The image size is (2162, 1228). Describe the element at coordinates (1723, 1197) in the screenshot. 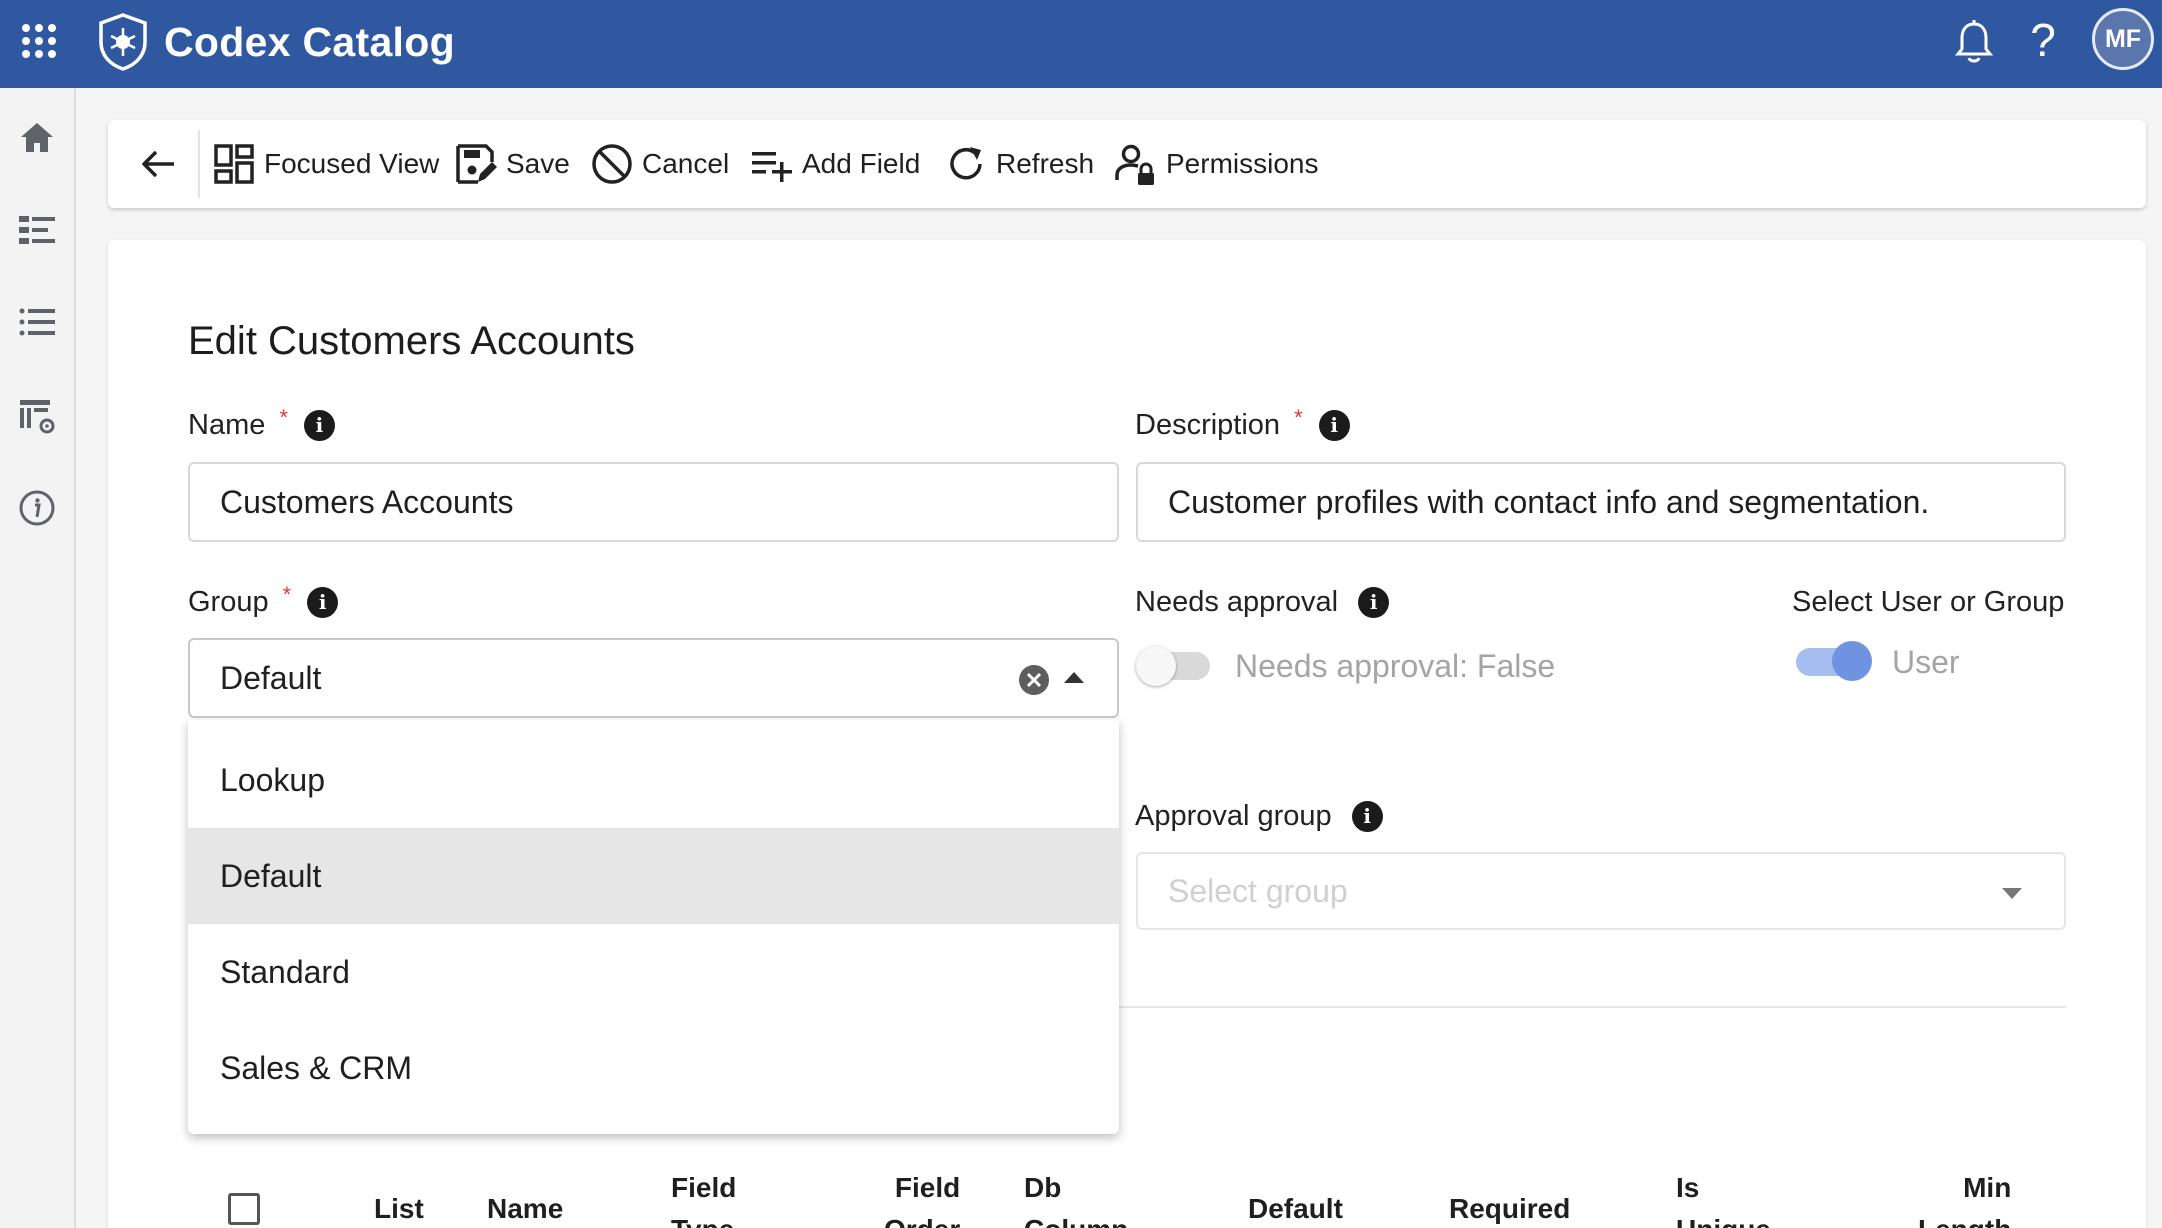

I see `column-header-is-unique: Is Unique` at that location.